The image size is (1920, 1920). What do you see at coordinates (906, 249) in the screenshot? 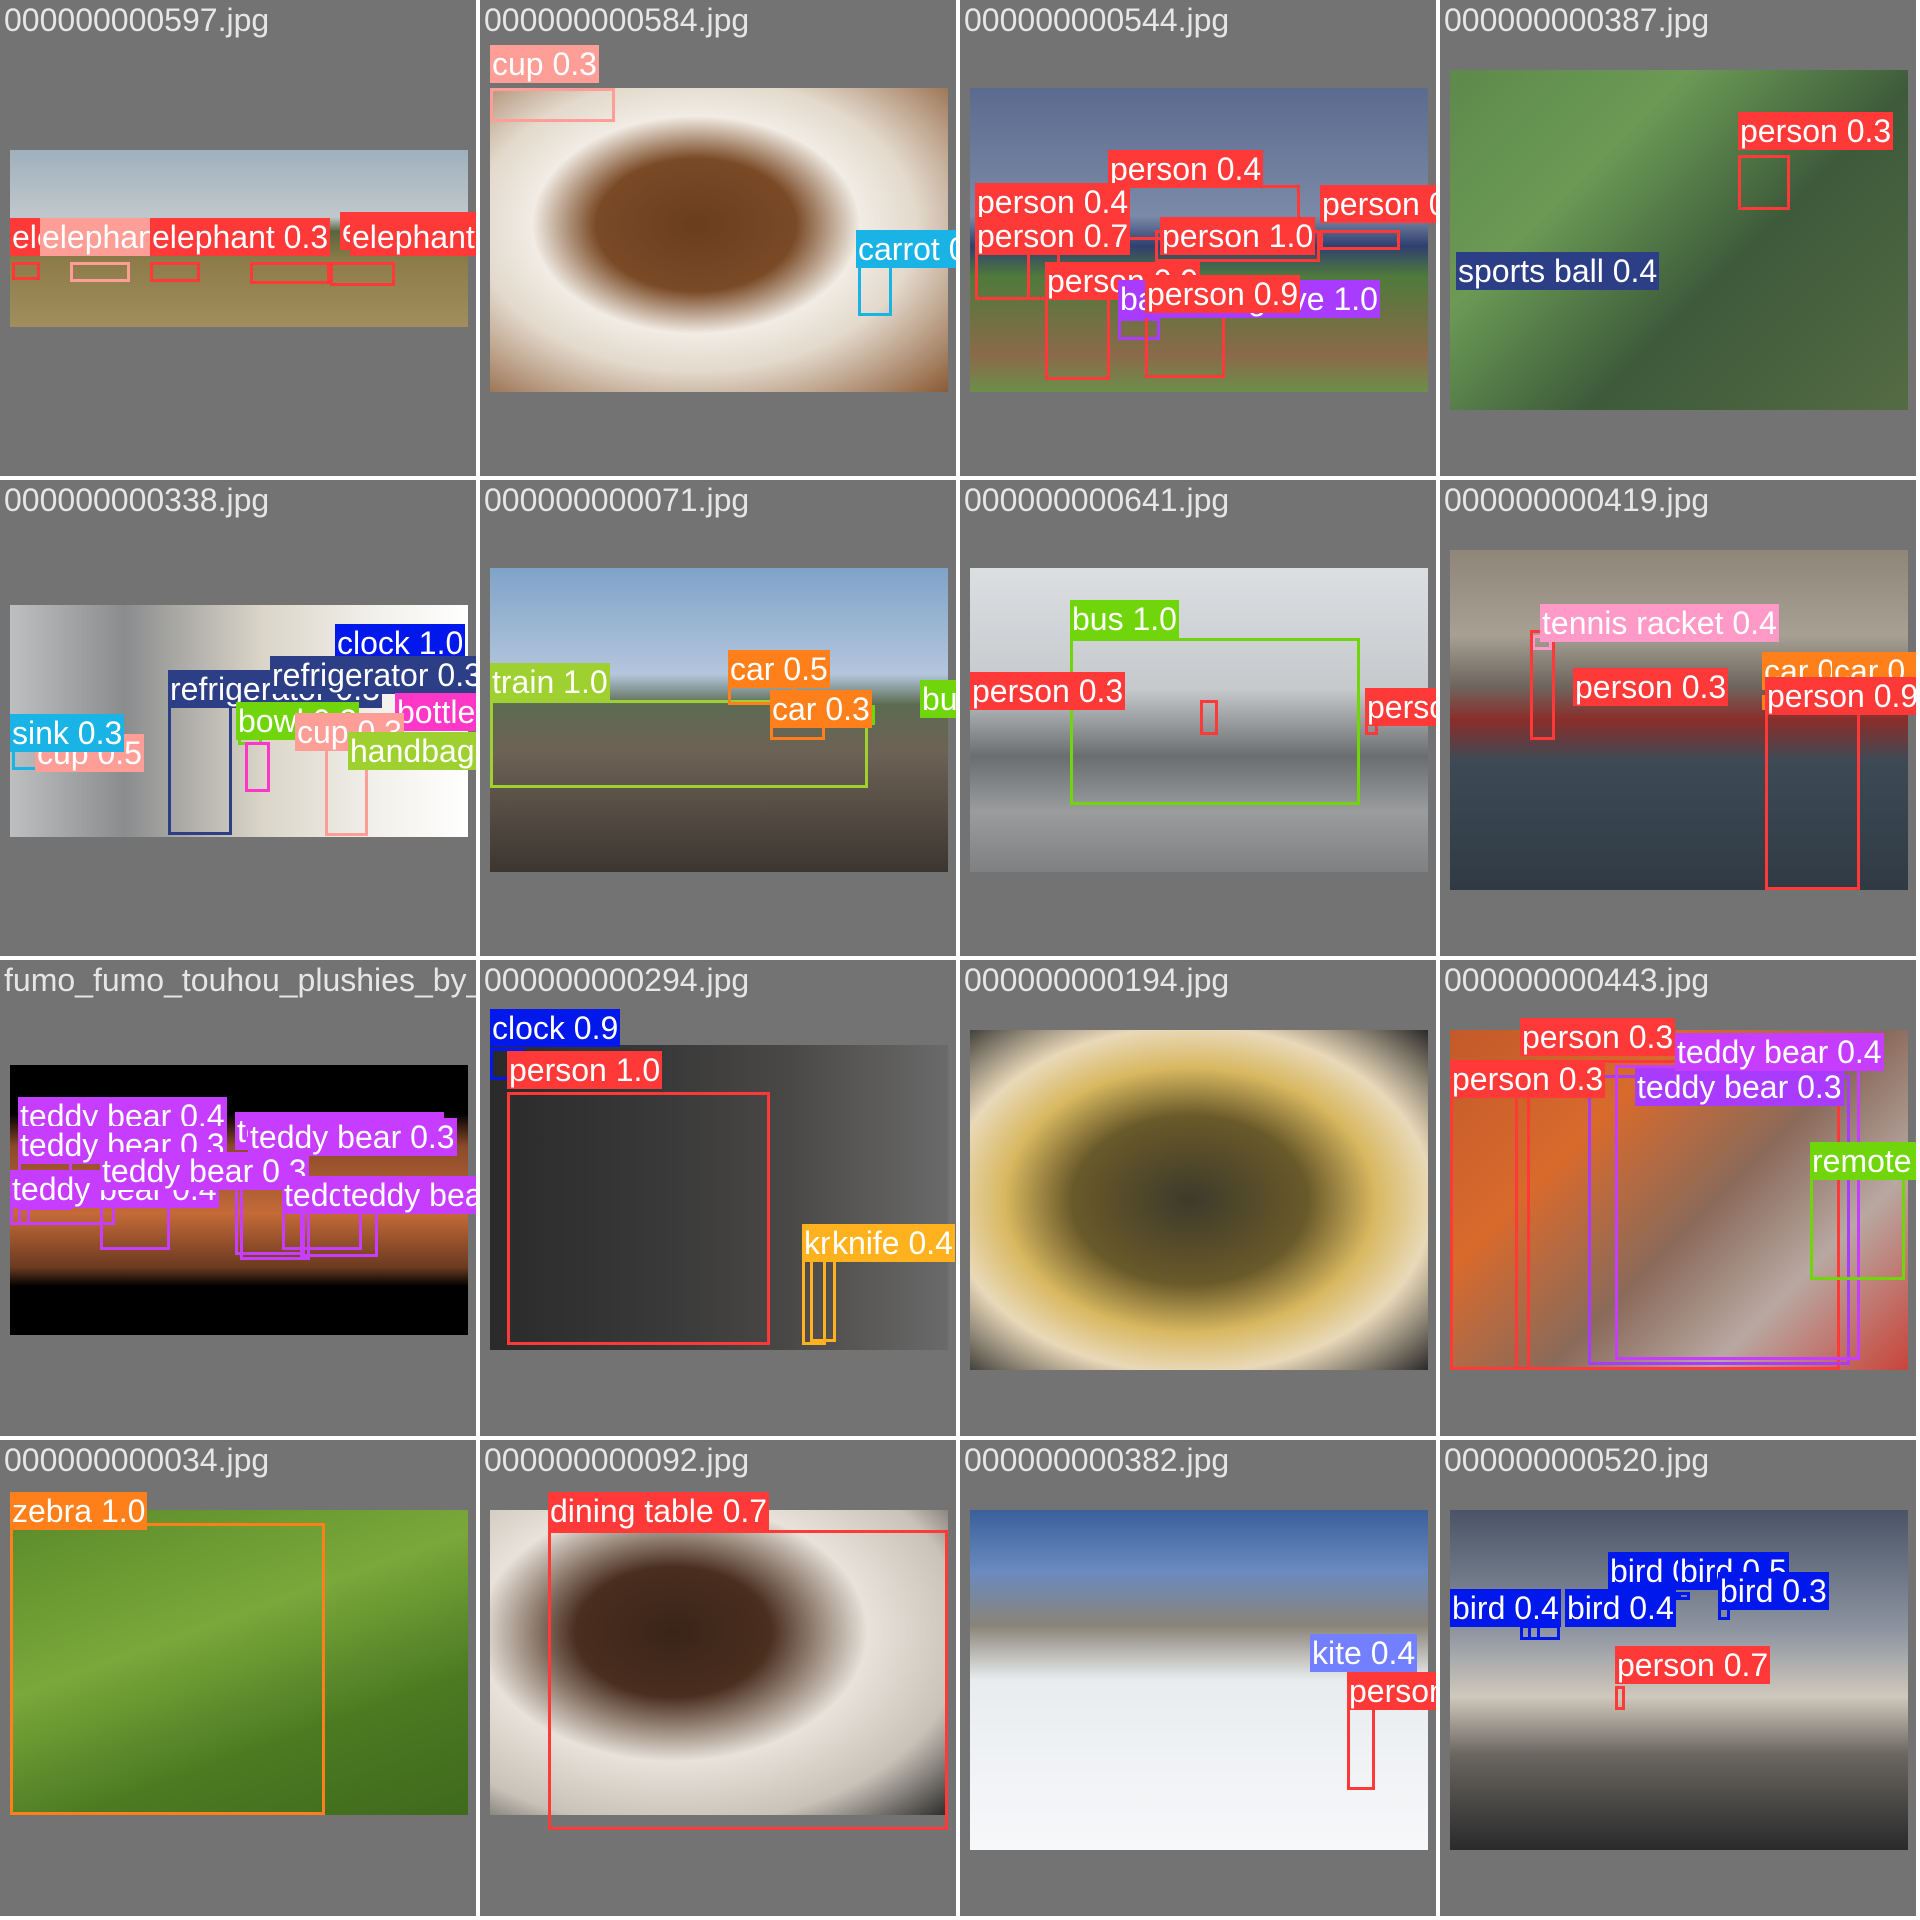
I see `detection-label: carrot 0.6` at bounding box center [906, 249].